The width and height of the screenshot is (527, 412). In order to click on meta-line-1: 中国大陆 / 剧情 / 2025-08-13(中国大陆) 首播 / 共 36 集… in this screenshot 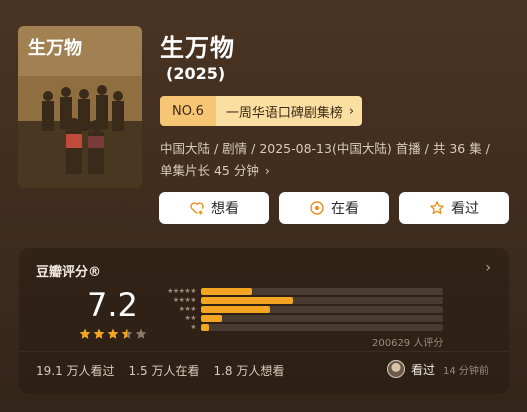, I will do `click(325, 148)`.